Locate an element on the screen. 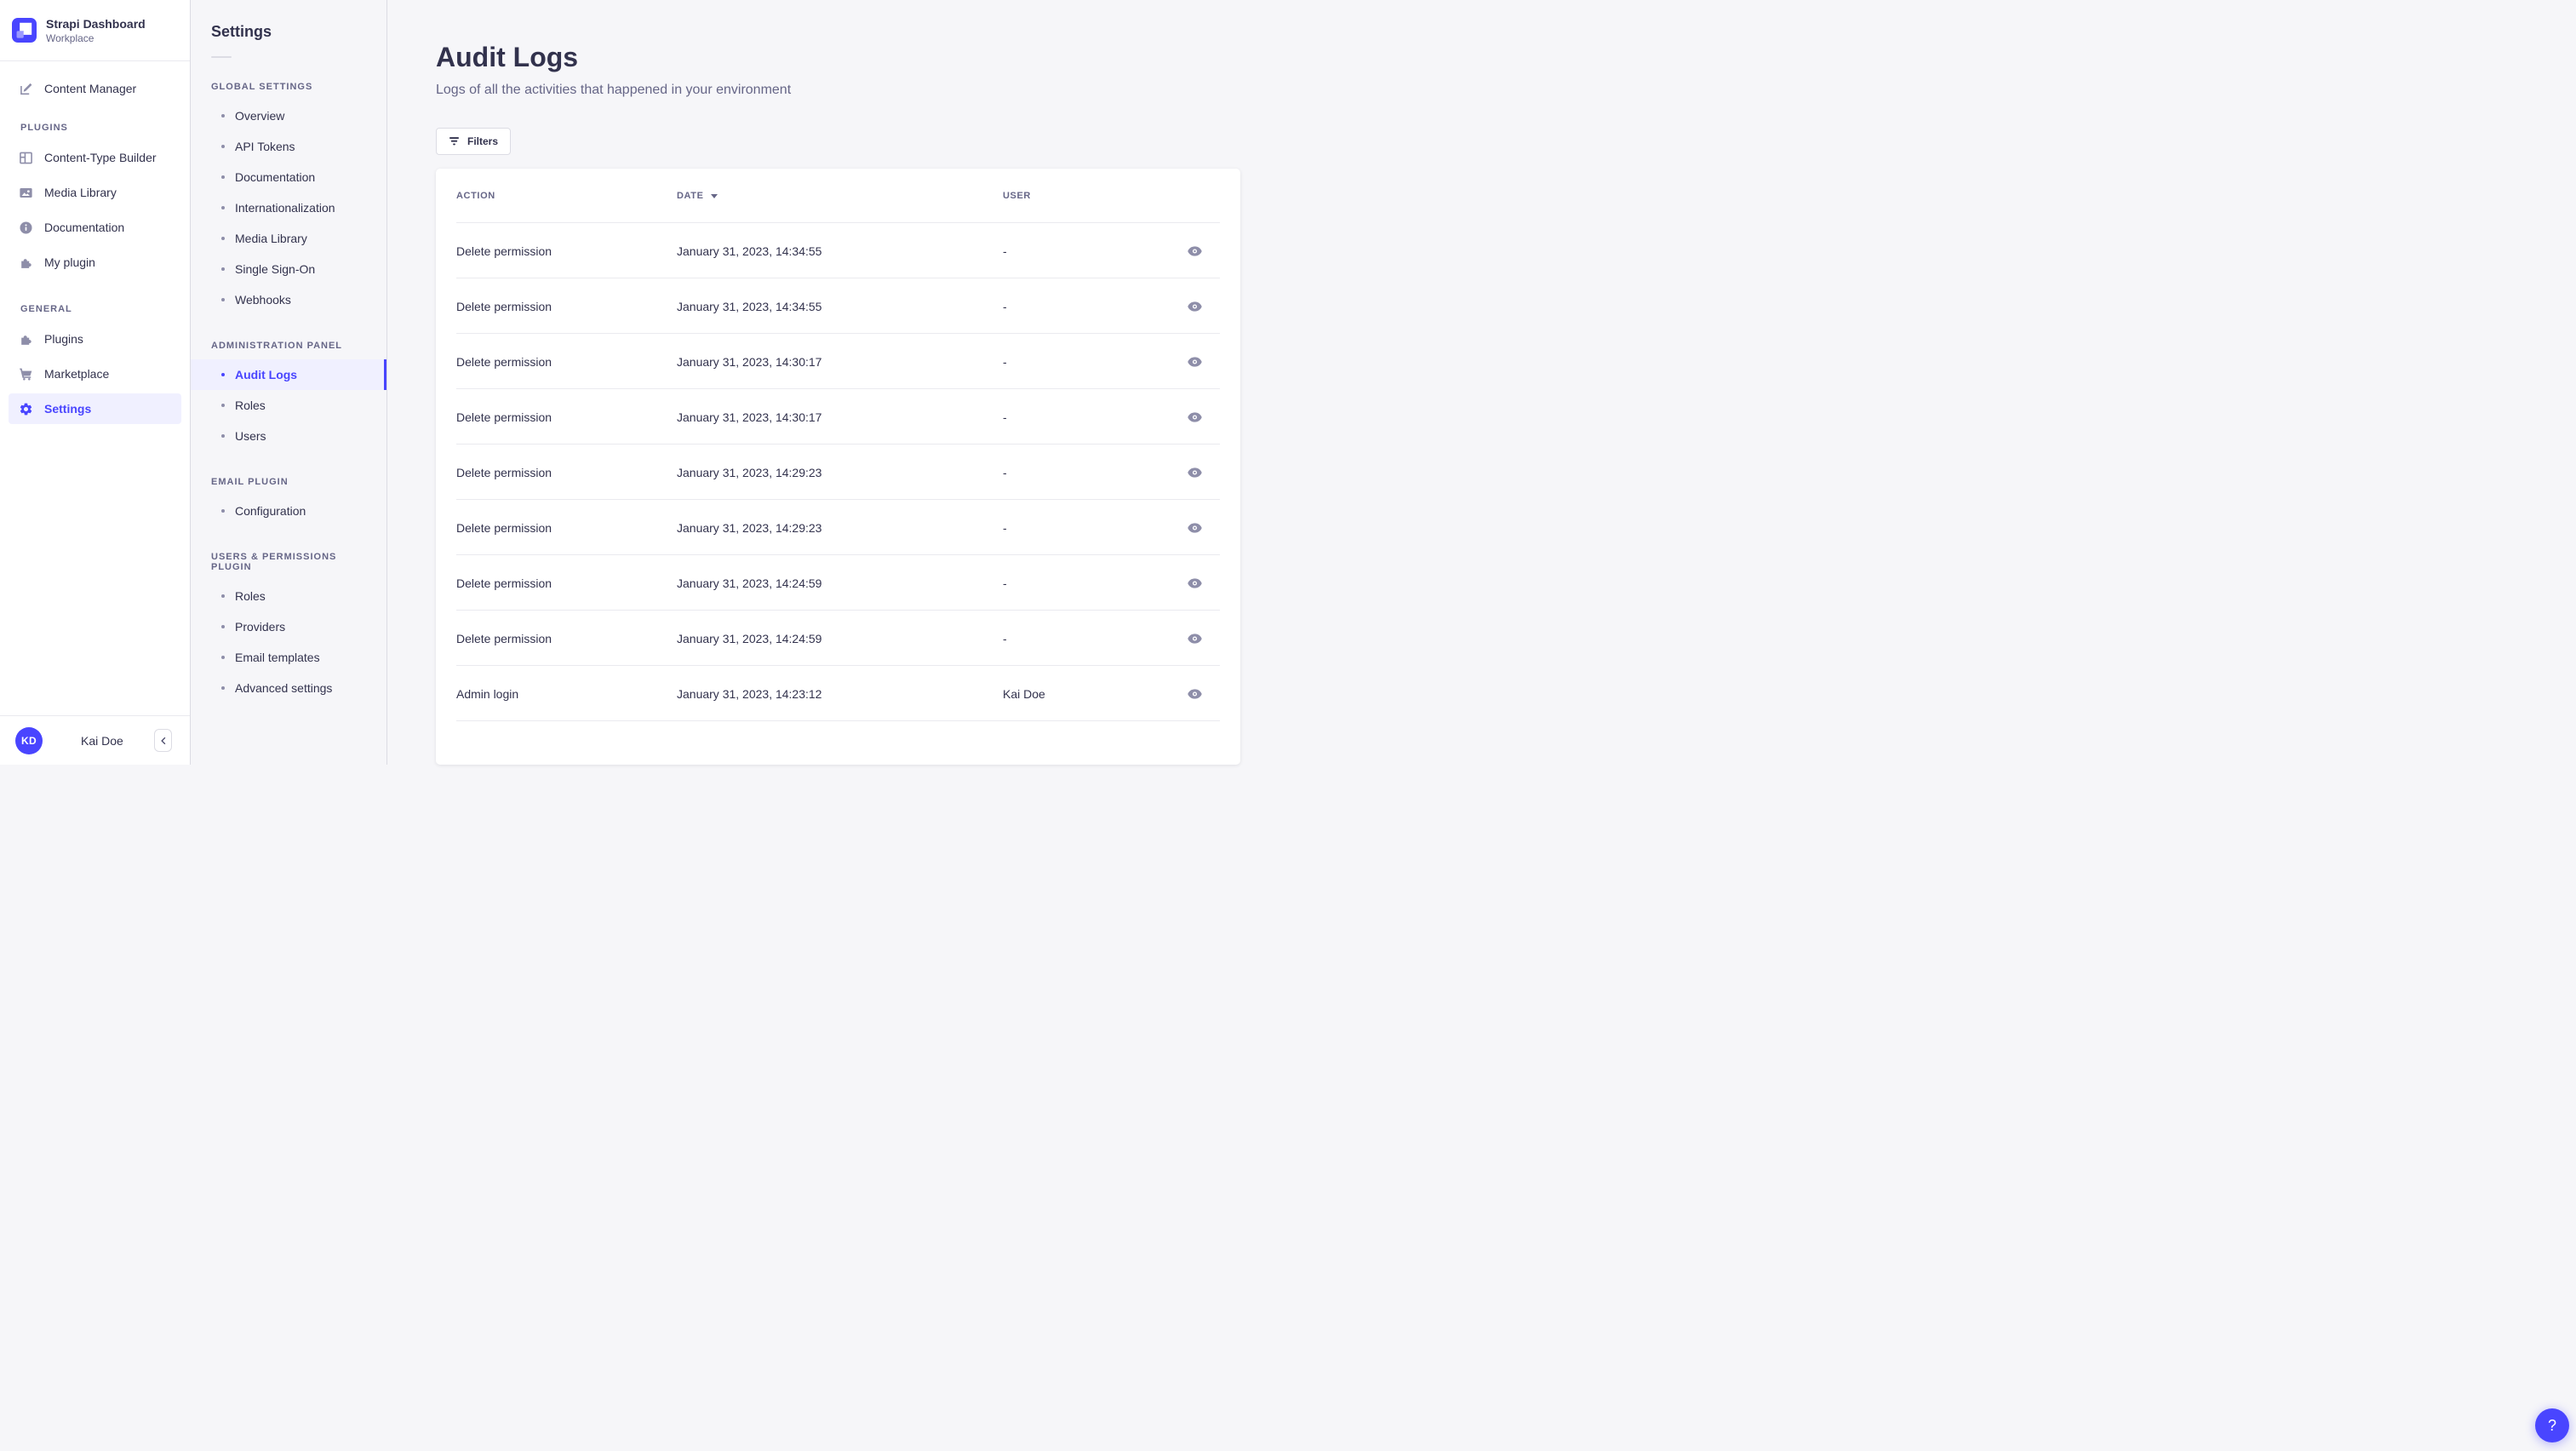  subnav-item-webhooks: Webhooks is located at coordinates (288, 299).